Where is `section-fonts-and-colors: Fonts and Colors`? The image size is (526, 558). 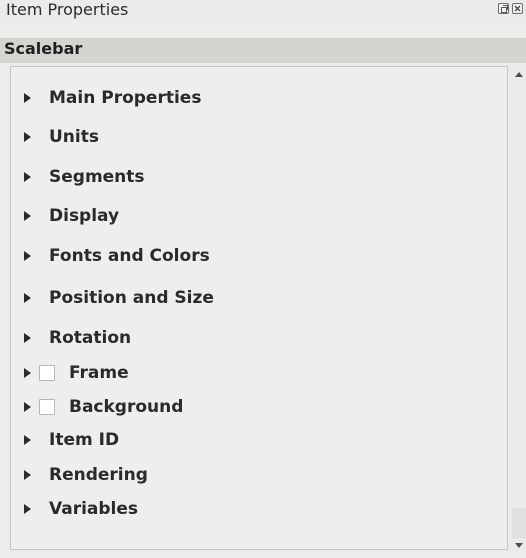 section-fonts-and-colors: Fonts and Colors is located at coordinates (117, 256).